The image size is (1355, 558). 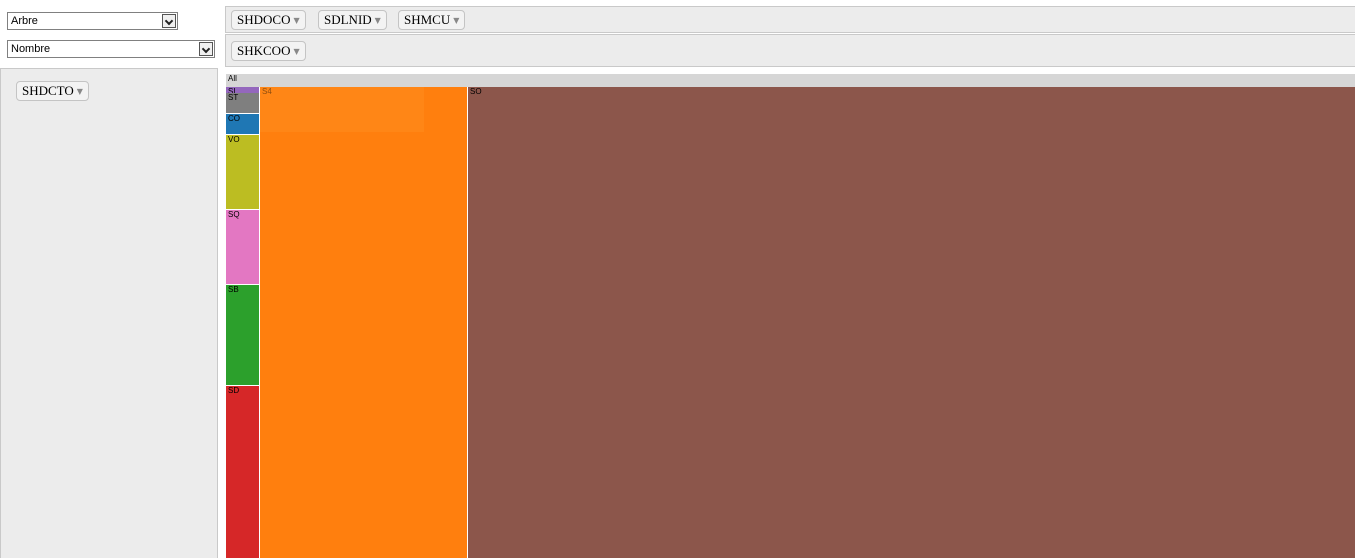 What do you see at coordinates (24, 21) in the screenshot?
I see `renderer-select-value: Arbre` at bounding box center [24, 21].